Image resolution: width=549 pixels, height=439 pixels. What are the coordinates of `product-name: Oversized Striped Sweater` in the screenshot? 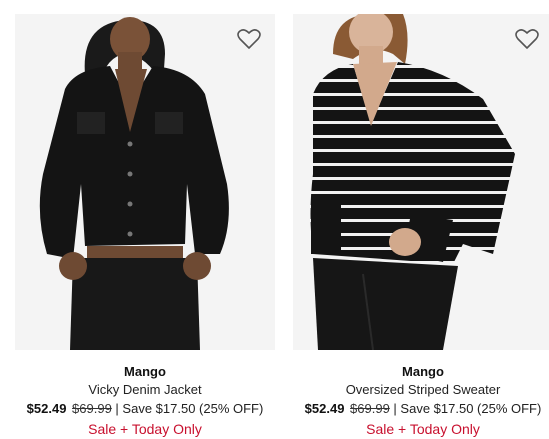 It's located at (421, 390).